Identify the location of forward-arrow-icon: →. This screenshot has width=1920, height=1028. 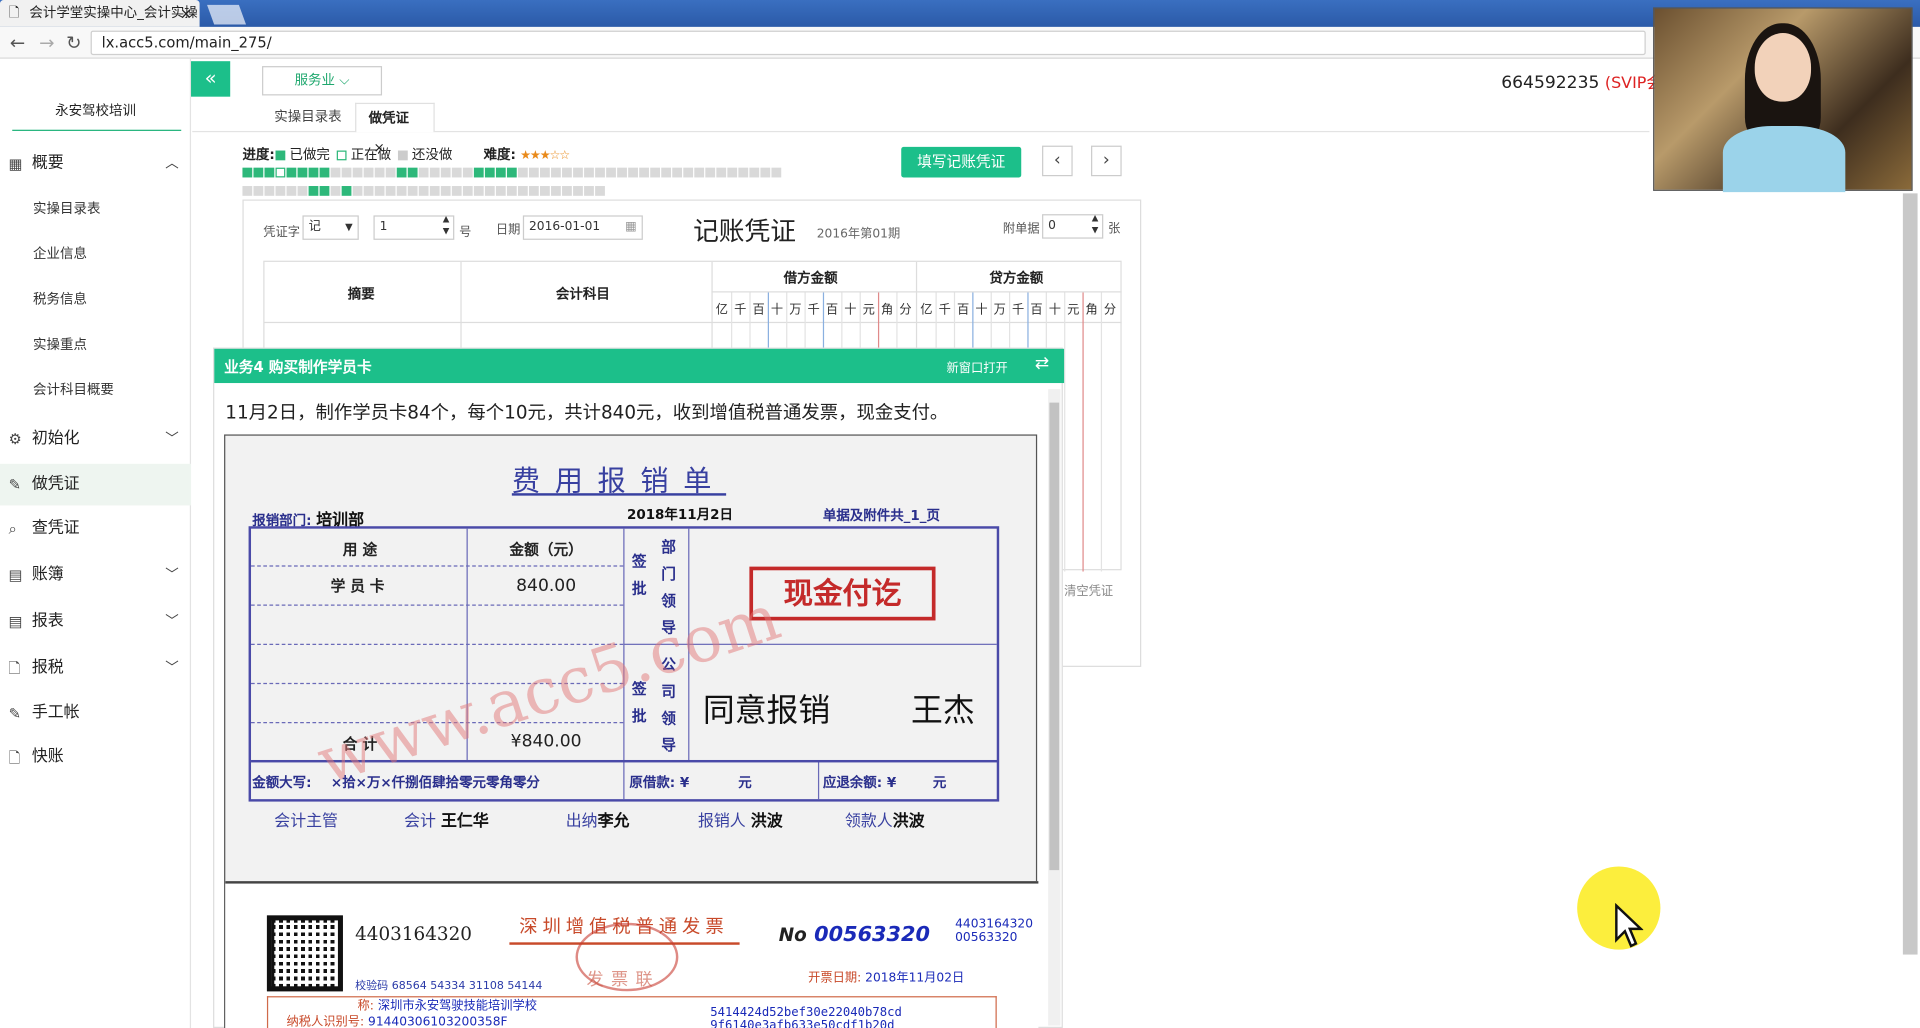
(46, 43).